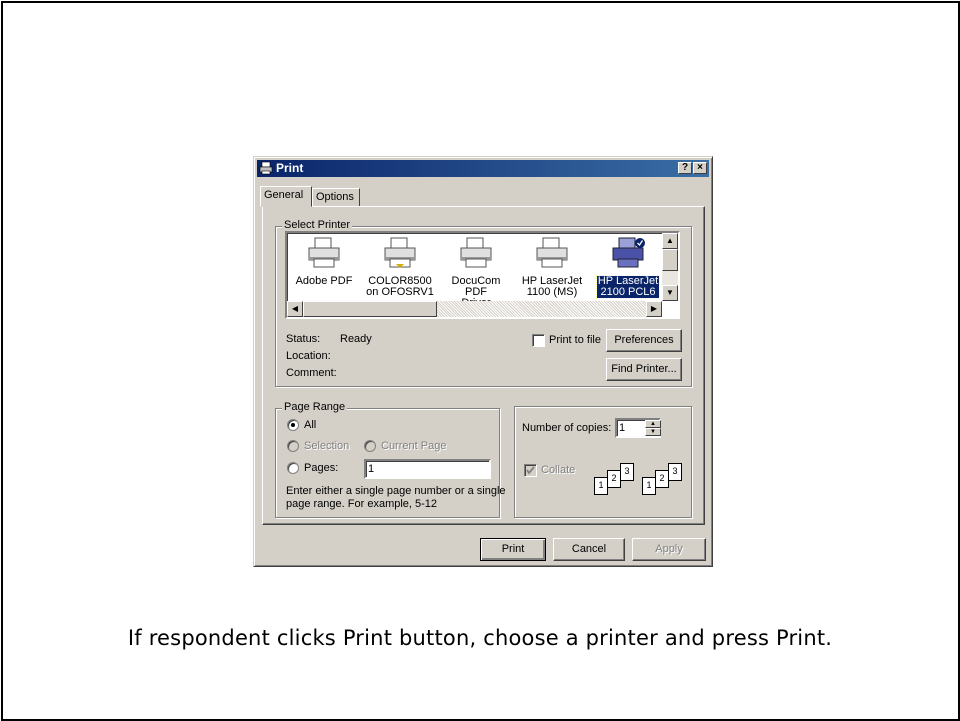 Image resolution: width=960 pixels, height=721 pixels. Describe the element at coordinates (293, 446) in the screenshot. I see `radio-selection` at that location.